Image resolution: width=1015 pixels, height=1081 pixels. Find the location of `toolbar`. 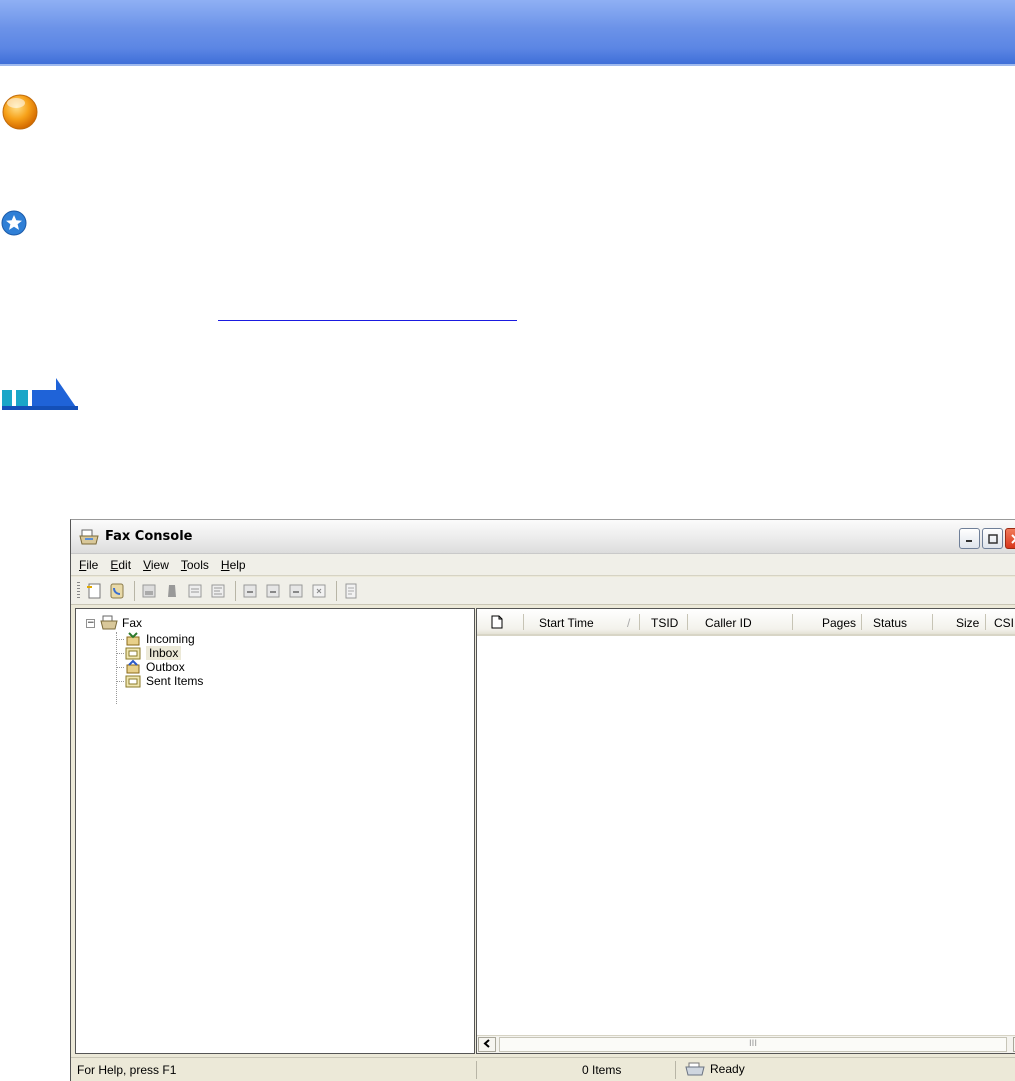

toolbar is located at coordinates (543, 591).